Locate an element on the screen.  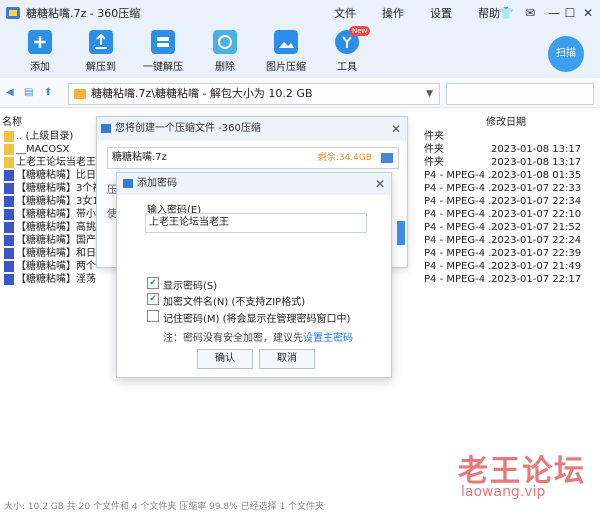
close-button: ✕ is located at coordinates (588, 13).